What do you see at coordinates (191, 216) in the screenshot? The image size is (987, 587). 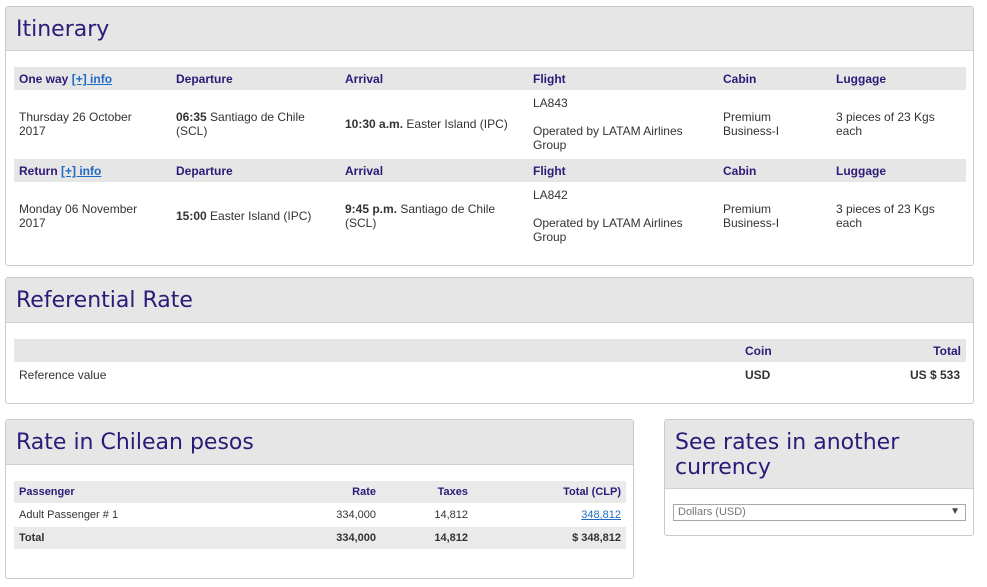 I see `return-dep-time: 15:00` at bounding box center [191, 216].